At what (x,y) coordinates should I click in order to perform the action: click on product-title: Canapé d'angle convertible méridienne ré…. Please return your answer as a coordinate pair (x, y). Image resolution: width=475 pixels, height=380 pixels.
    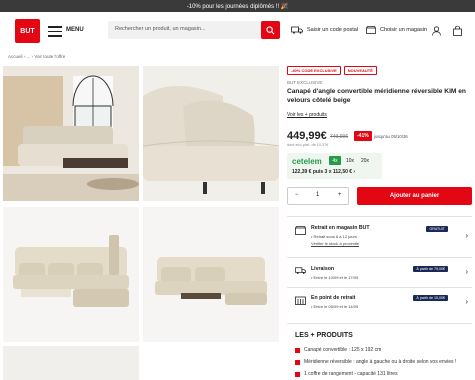
    Looking at the image, I should click on (376, 96).